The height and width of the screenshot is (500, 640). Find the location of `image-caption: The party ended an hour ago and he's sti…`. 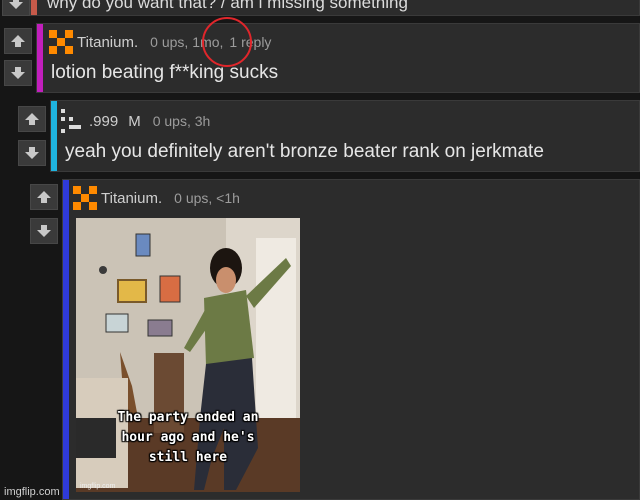

image-caption: The party ended an hour ago and he's sti… is located at coordinates (188, 438).